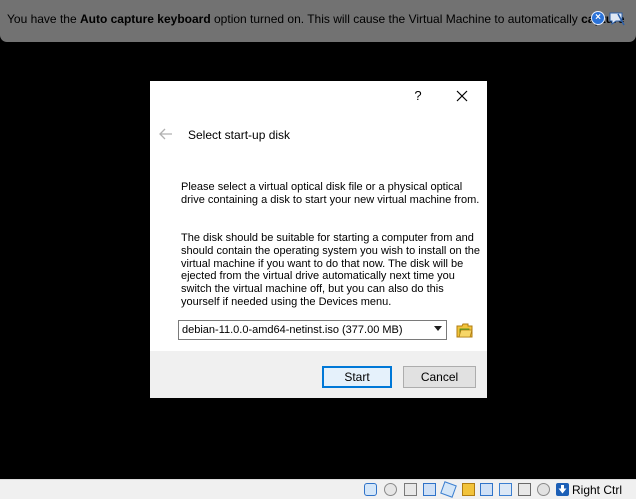  What do you see at coordinates (438, 328) in the screenshot?
I see `chevron-down-icon` at bounding box center [438, 328].